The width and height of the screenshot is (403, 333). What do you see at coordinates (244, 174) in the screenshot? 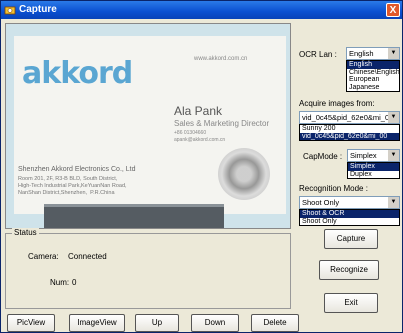
I see `camera-lens-reflection` at bounding box center [244, 174].